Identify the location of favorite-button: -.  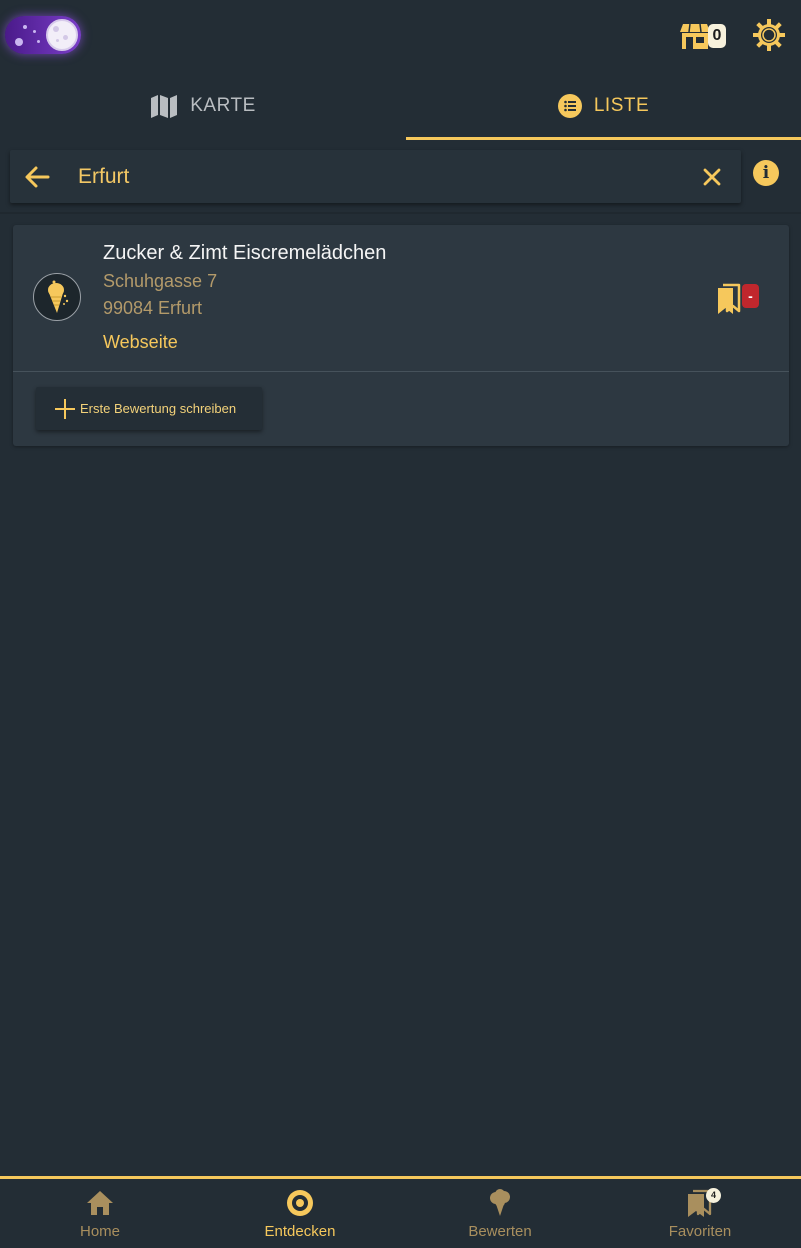
(739, 299).